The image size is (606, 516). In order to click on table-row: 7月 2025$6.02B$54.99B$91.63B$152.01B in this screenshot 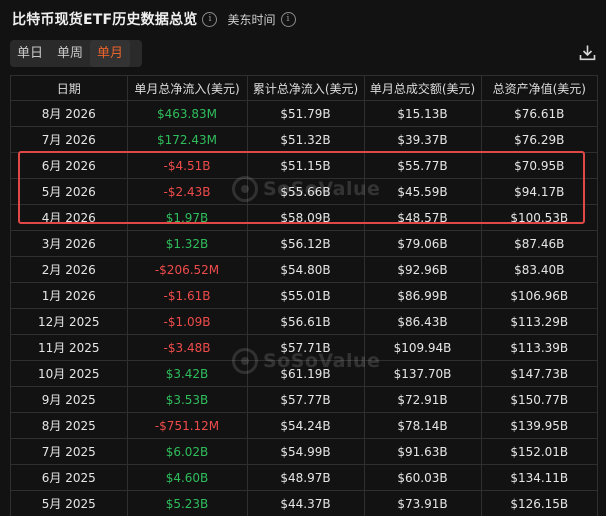, I will do `click(304, 452)`.